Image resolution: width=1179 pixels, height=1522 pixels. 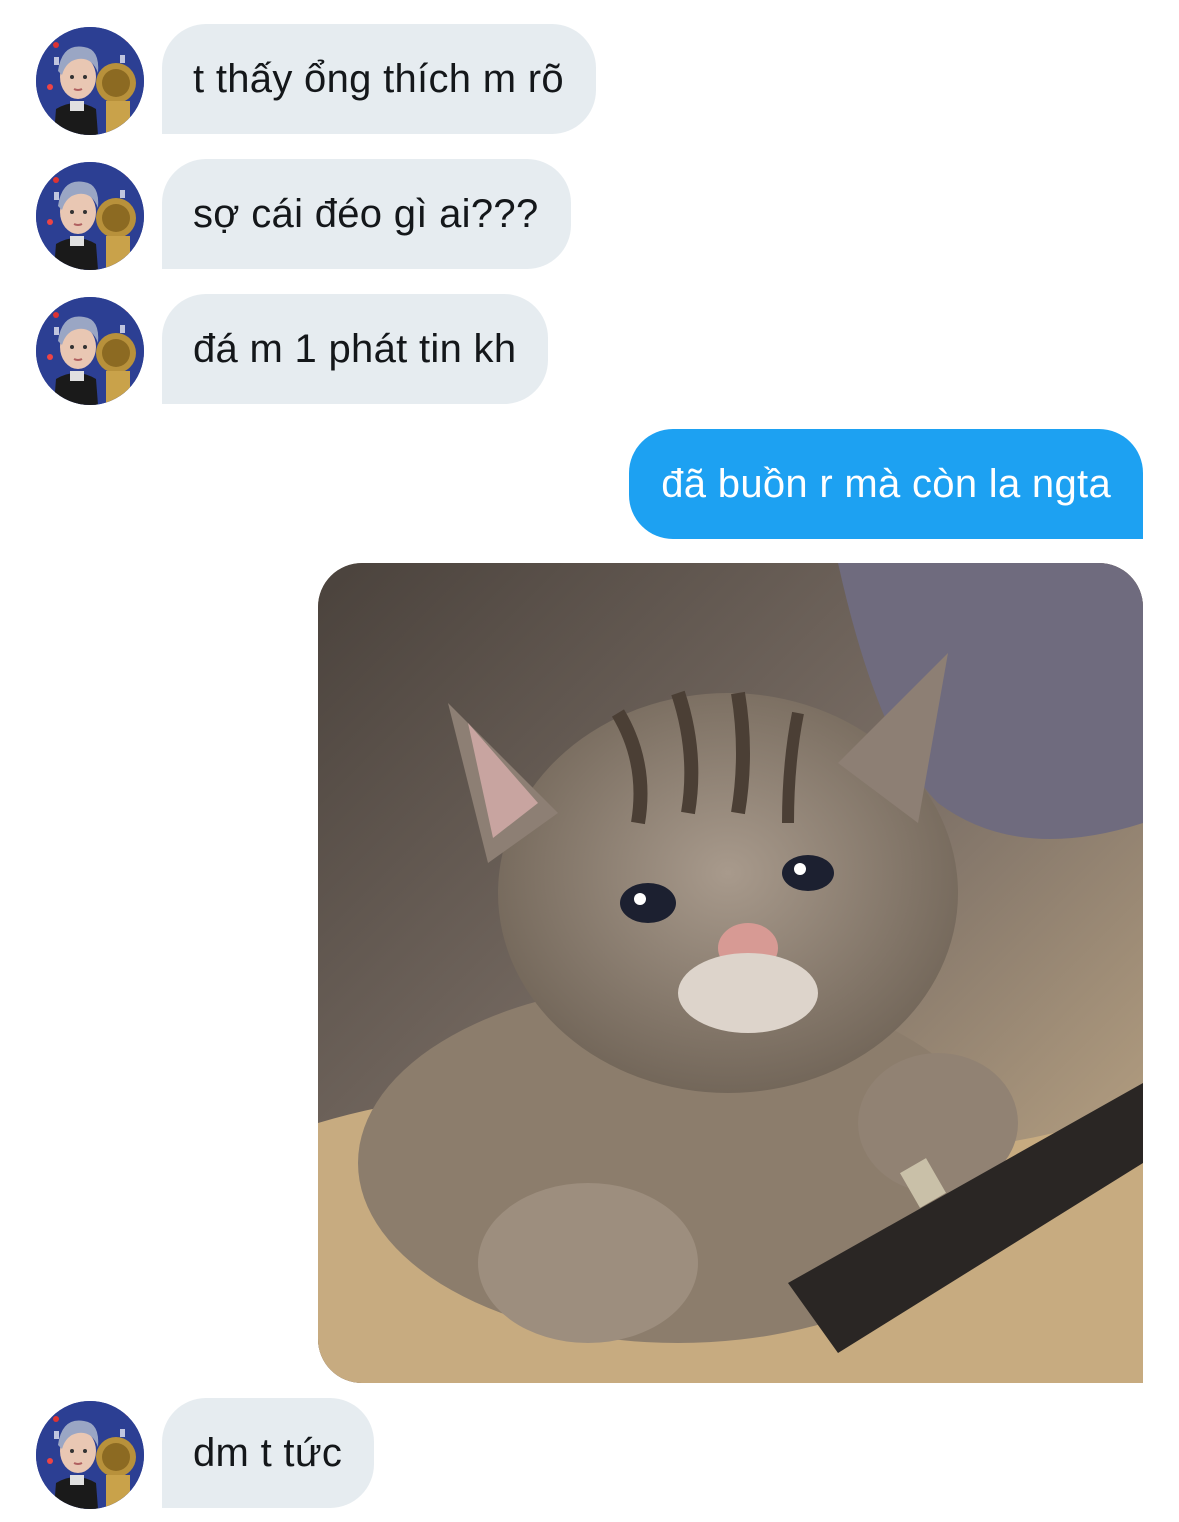 What do you see at coordinates (268, 1453) in the screenshot?
I see `incoming-message-bubble: dm t tức` at bounding box center [268, 1453].